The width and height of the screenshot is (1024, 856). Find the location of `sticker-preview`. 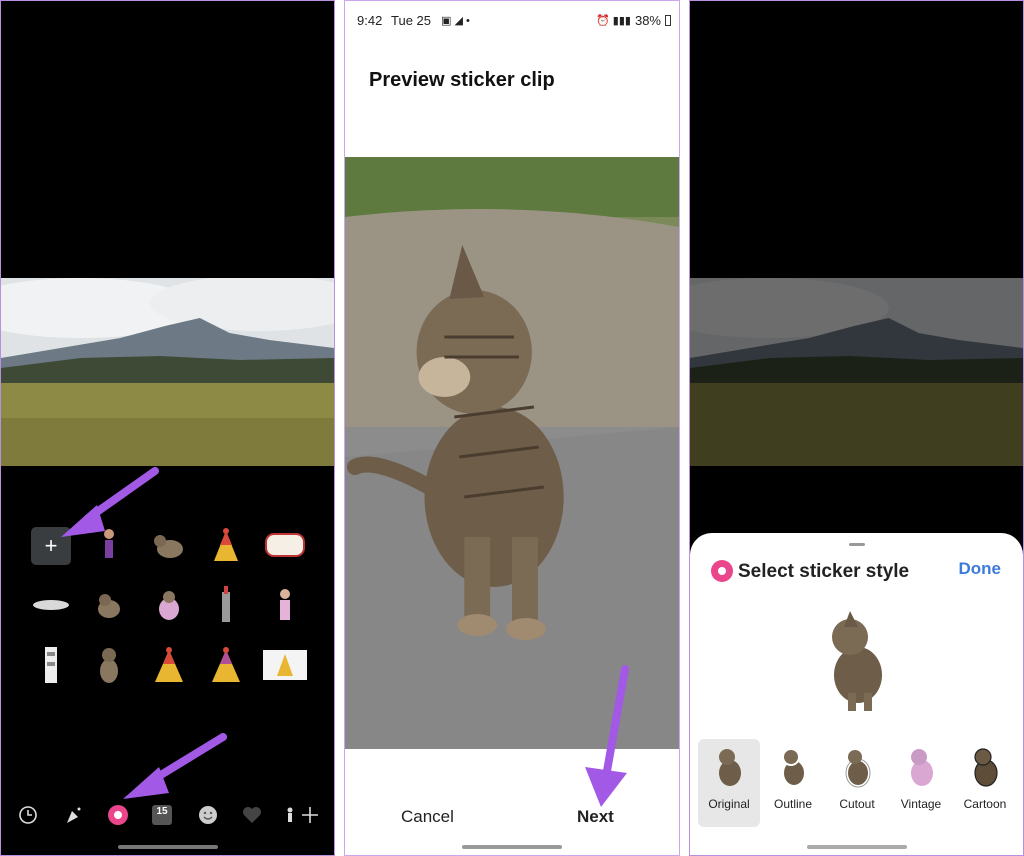

sticker-preview is located at coordinates (857, 661).